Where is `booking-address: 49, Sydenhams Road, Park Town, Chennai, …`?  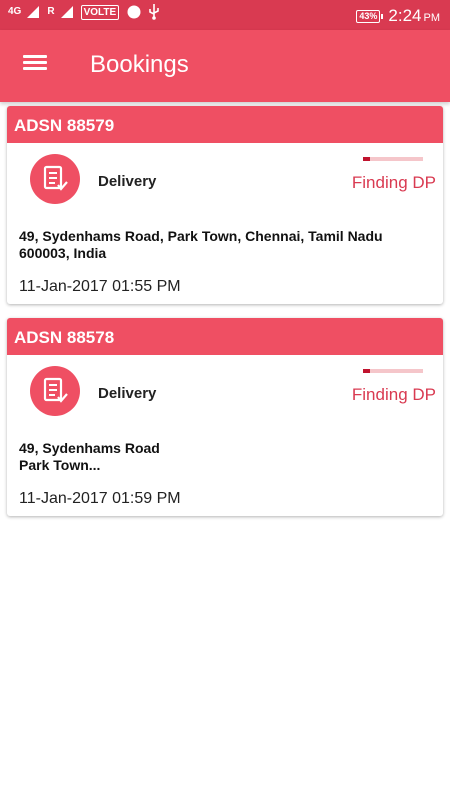
booking-address: 49, Sydenhams Road, Park Town, Chennai, … is located at coordinates (224, 245).